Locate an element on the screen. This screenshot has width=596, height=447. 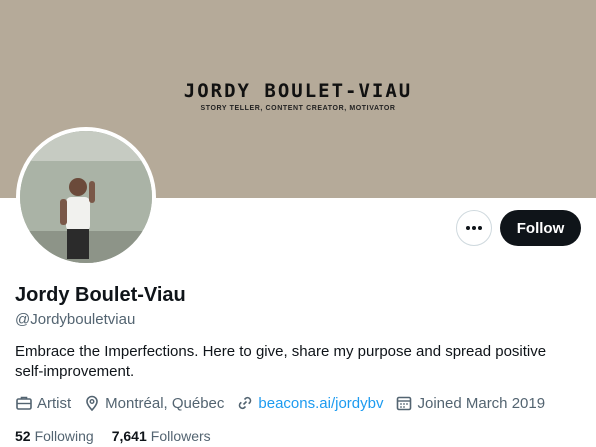
followers-label: Followers is located at coordinates (180, 436).